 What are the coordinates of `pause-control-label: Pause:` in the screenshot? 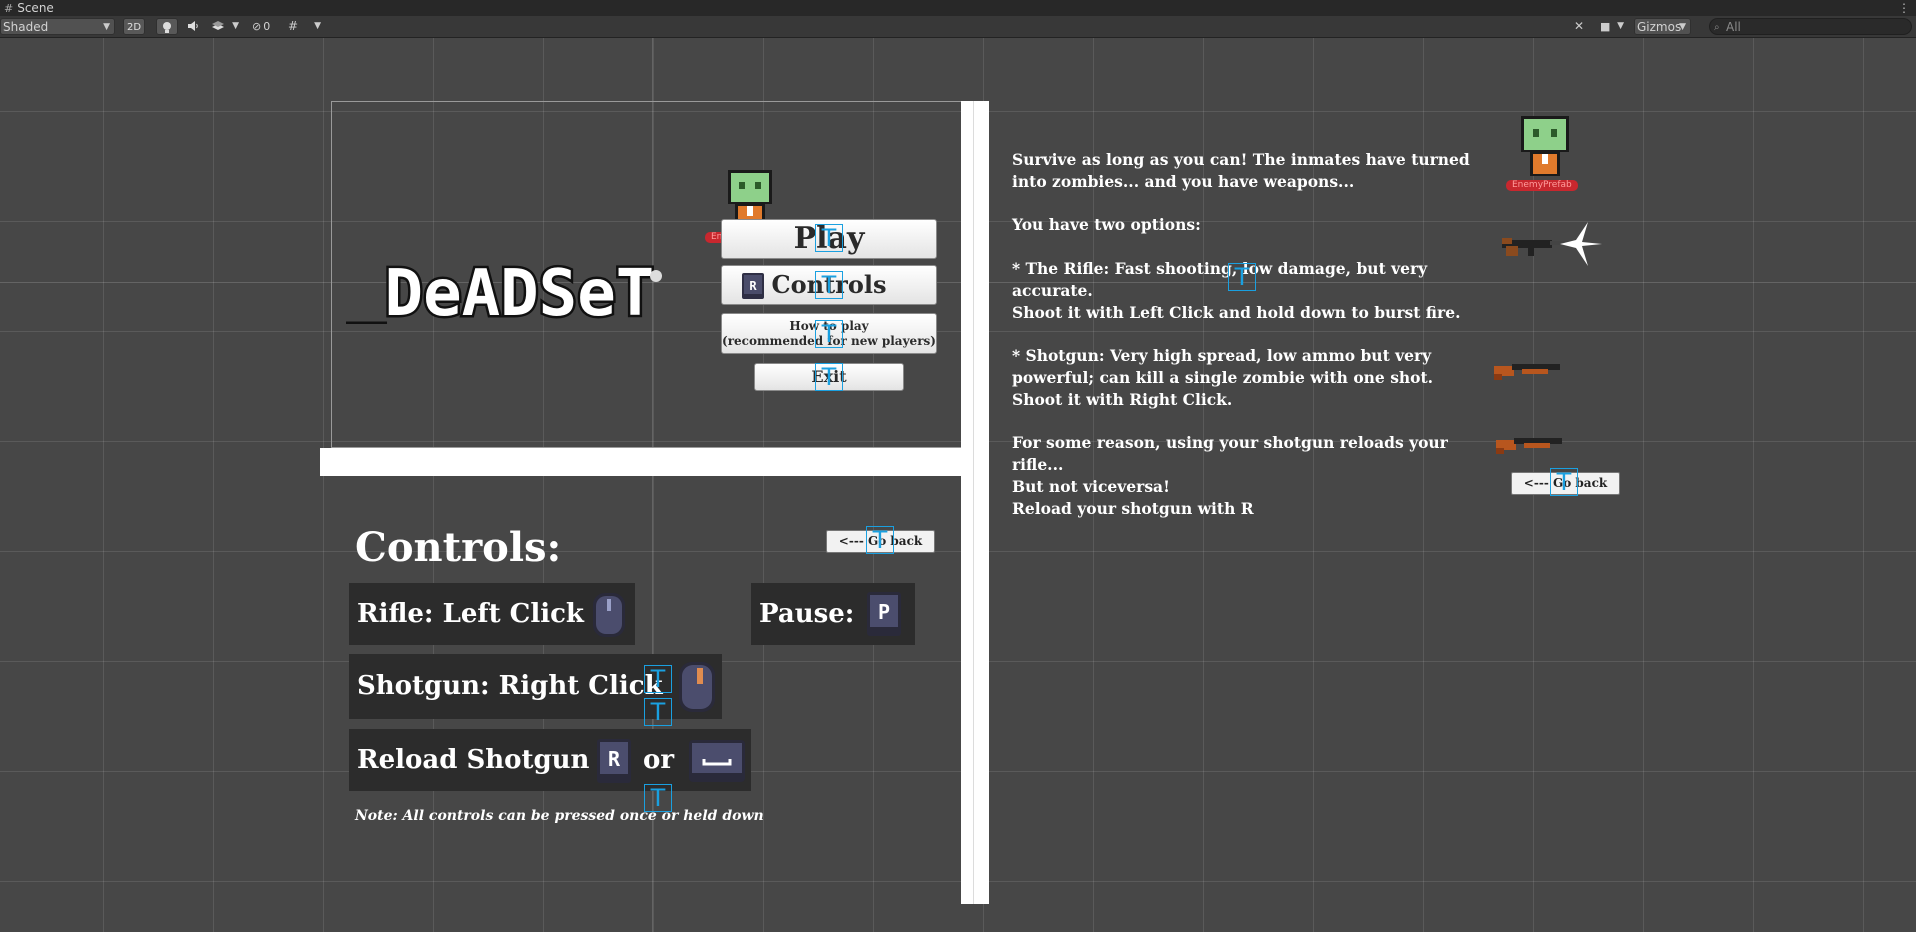 It's located at (807, 614).